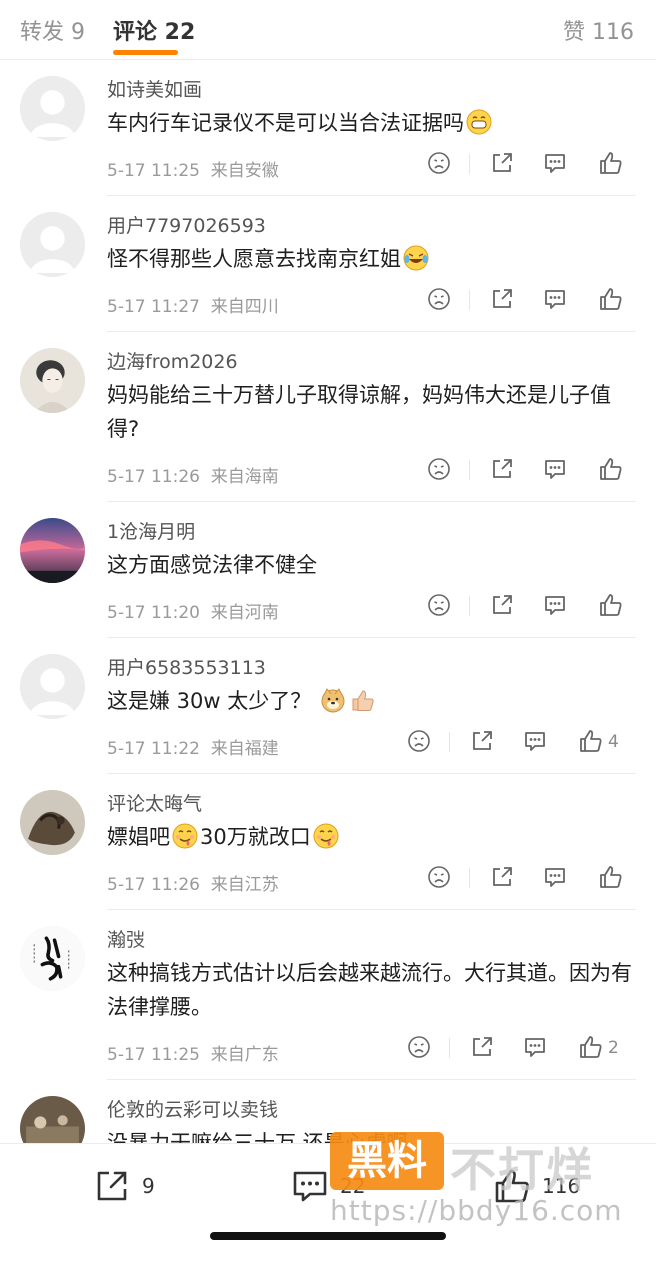 The height and width of the screenshot is (1279, 656). What do you see at coordinates (363, 700) in the screenshot?
I see `thumbs-up-emoji-icon` at bounding box center [363, 700].